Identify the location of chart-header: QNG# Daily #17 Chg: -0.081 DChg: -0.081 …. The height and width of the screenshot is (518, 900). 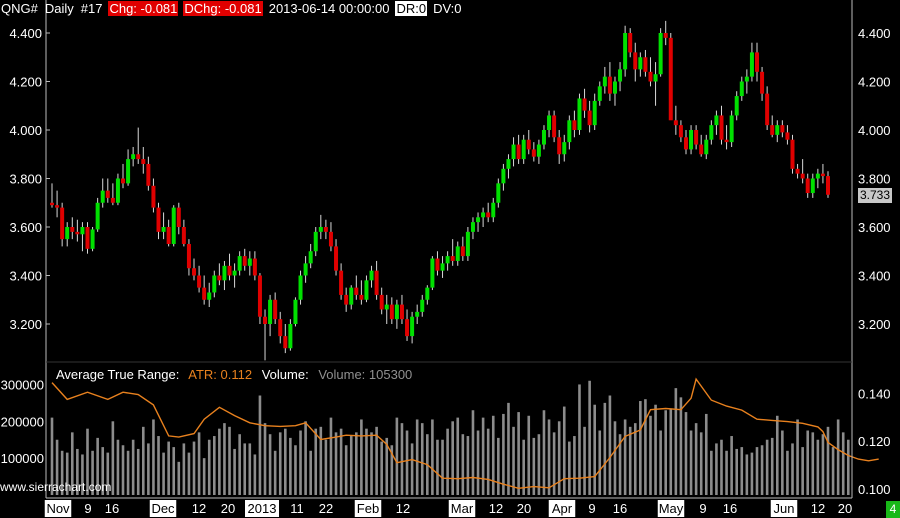
(233, 8).